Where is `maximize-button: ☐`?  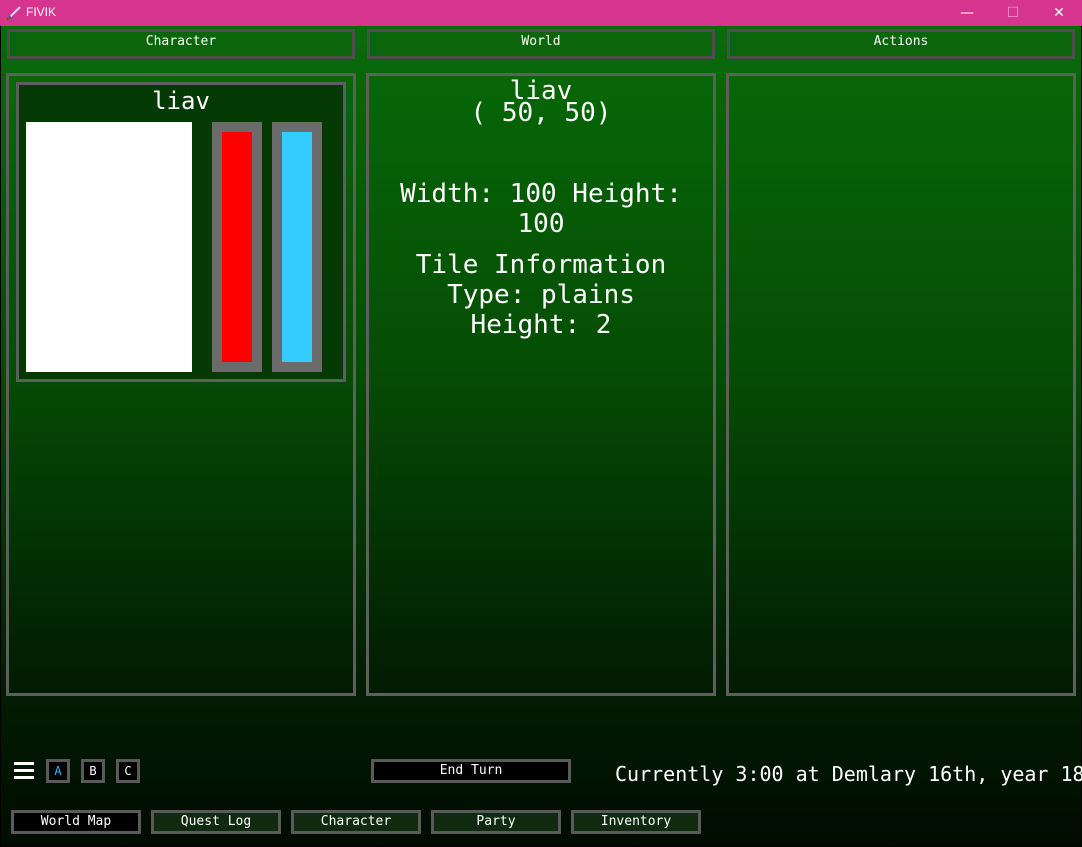 maximize-button: ☐ is located at coordinates (1013, 13).